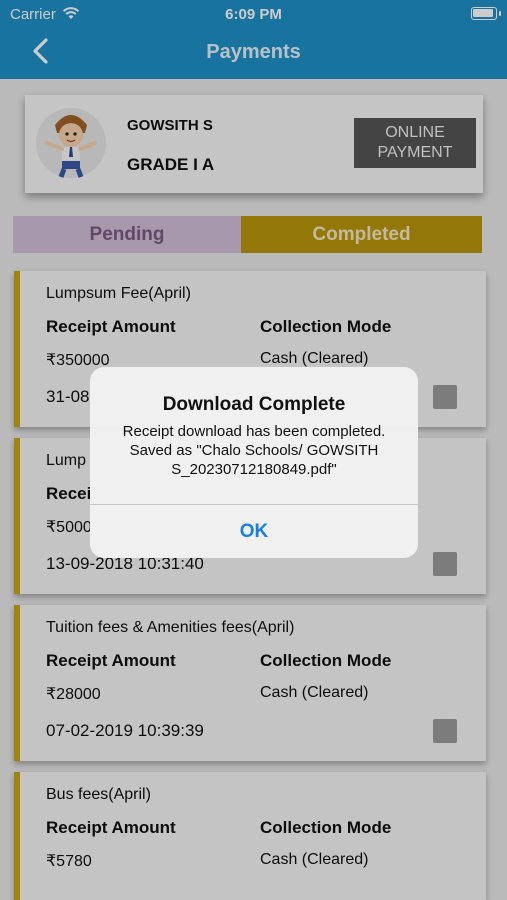 This screenshot has height=900, width=507. What do you see at coordinates (254, 404) in the screenshot?
I see `alert-title: Download Complete` at bounding box center [254, 404].